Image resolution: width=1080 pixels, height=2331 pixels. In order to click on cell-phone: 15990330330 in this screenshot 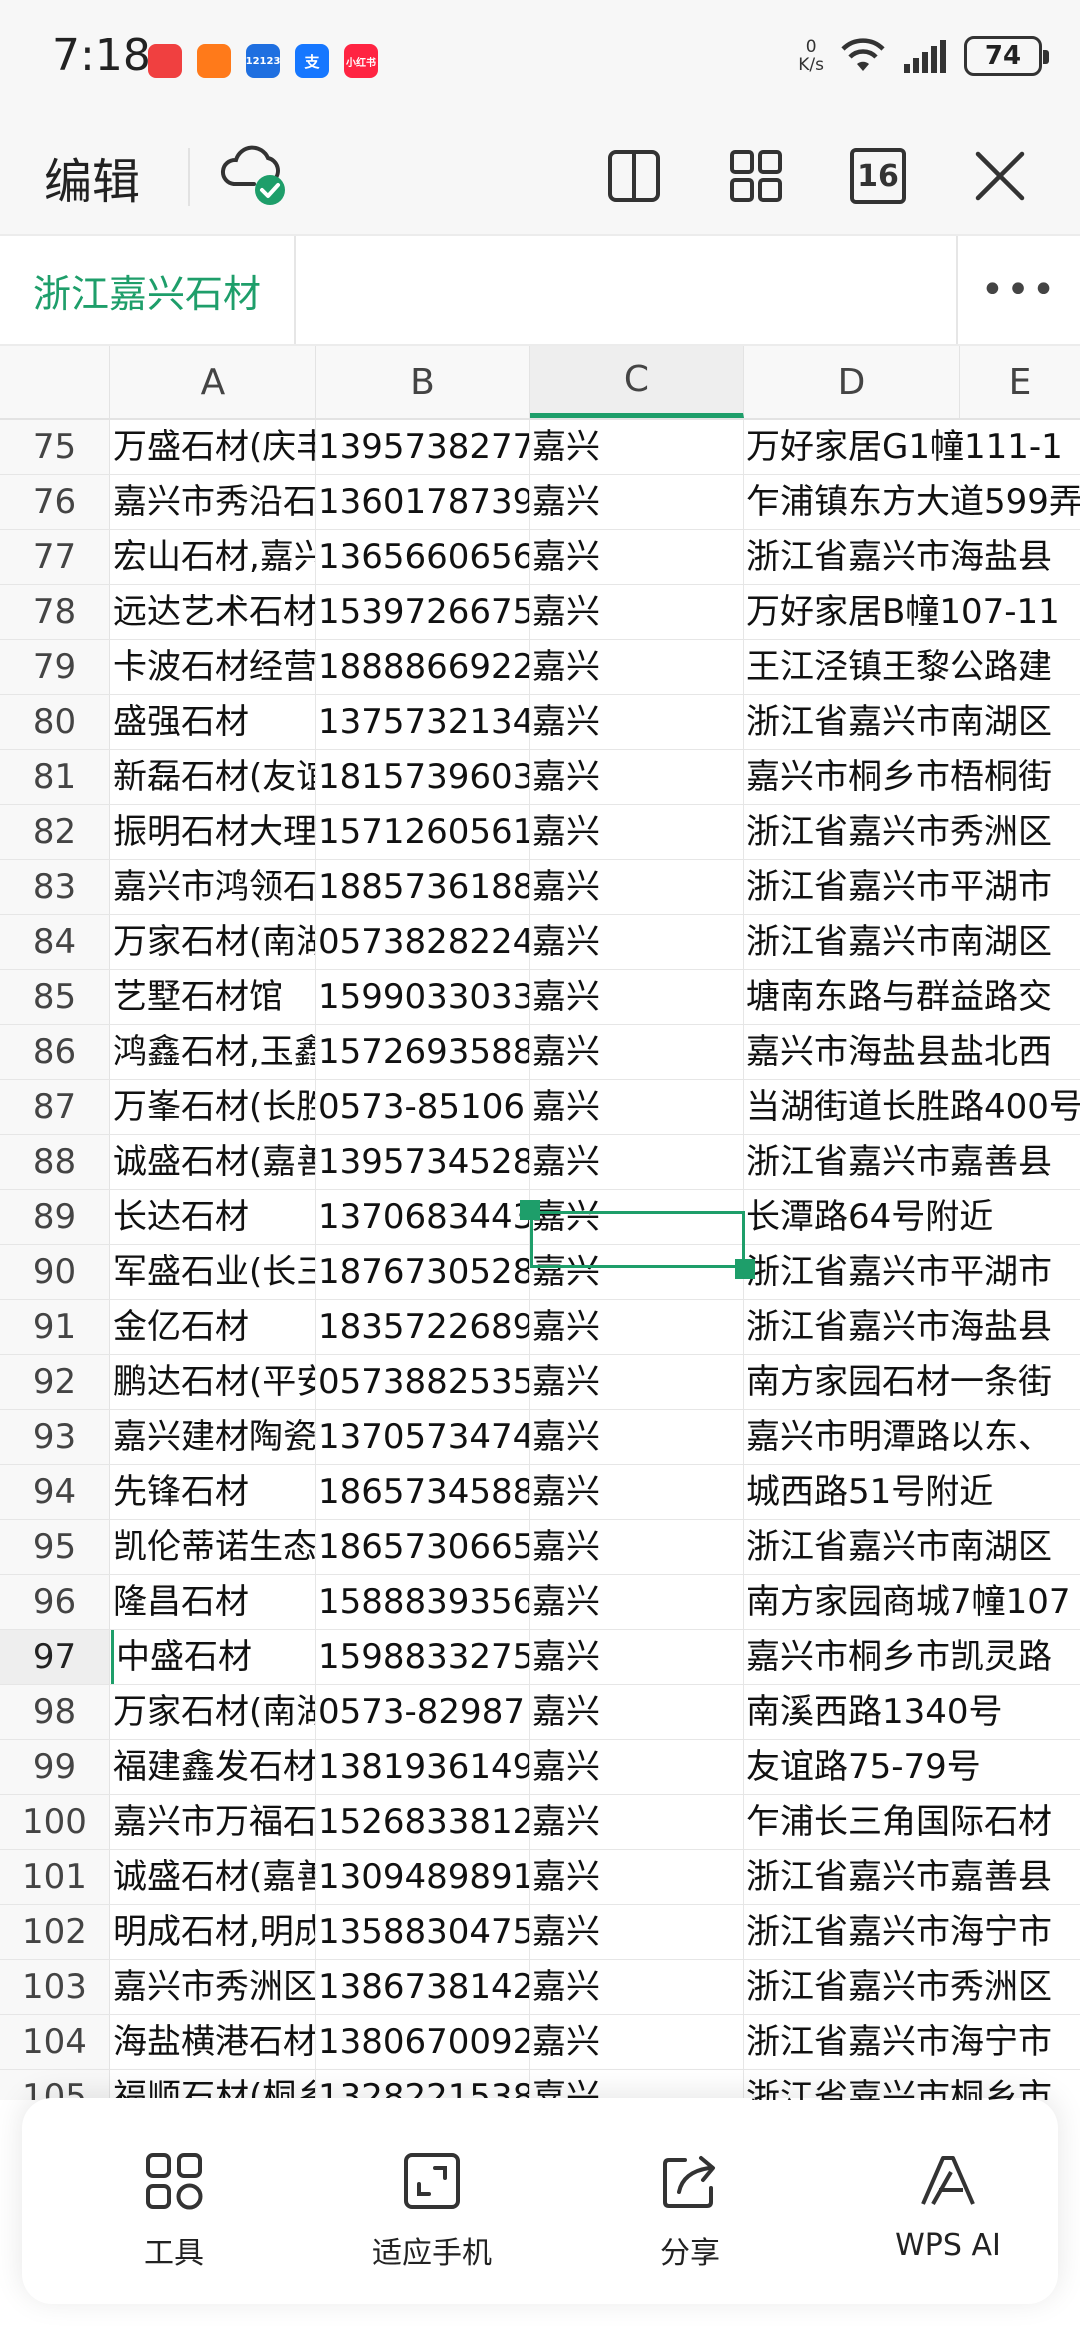, I will do `click(423, 997)`.